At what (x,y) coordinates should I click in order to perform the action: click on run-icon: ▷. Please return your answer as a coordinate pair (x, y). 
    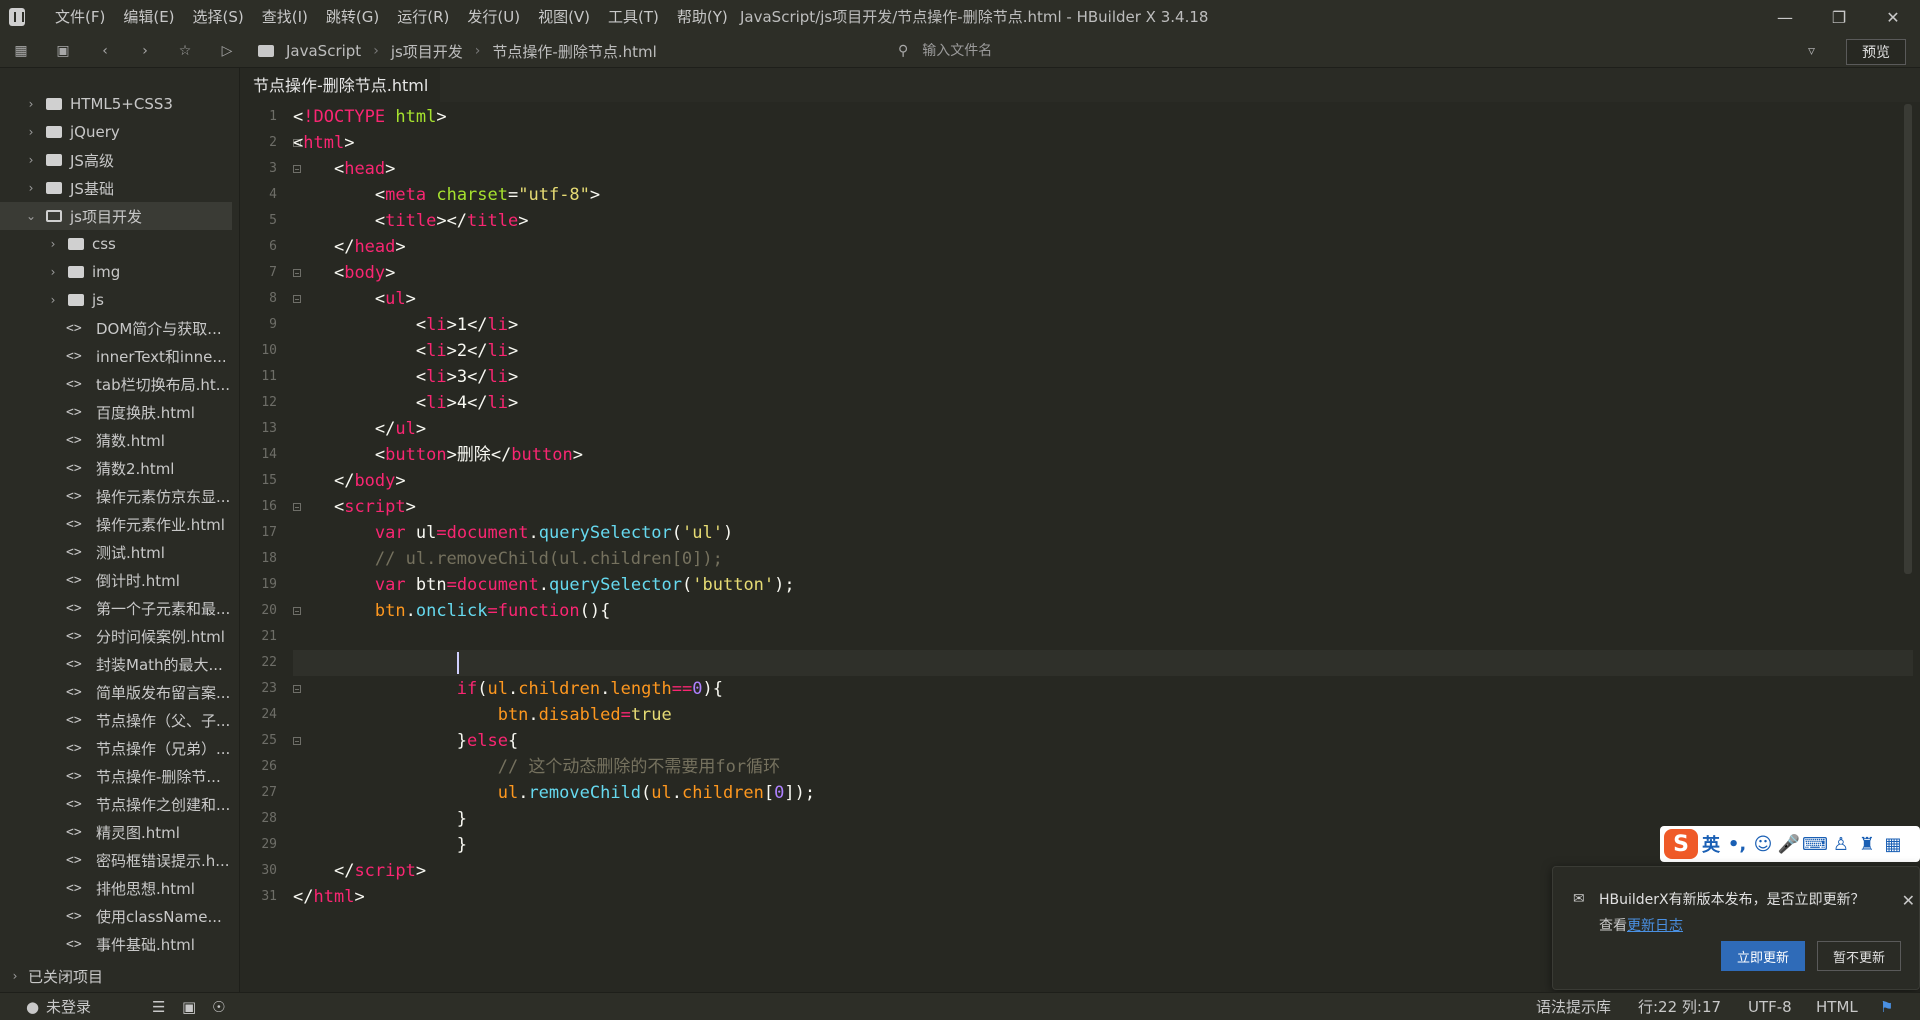
    Looking at the image, I should click on (227, 51).